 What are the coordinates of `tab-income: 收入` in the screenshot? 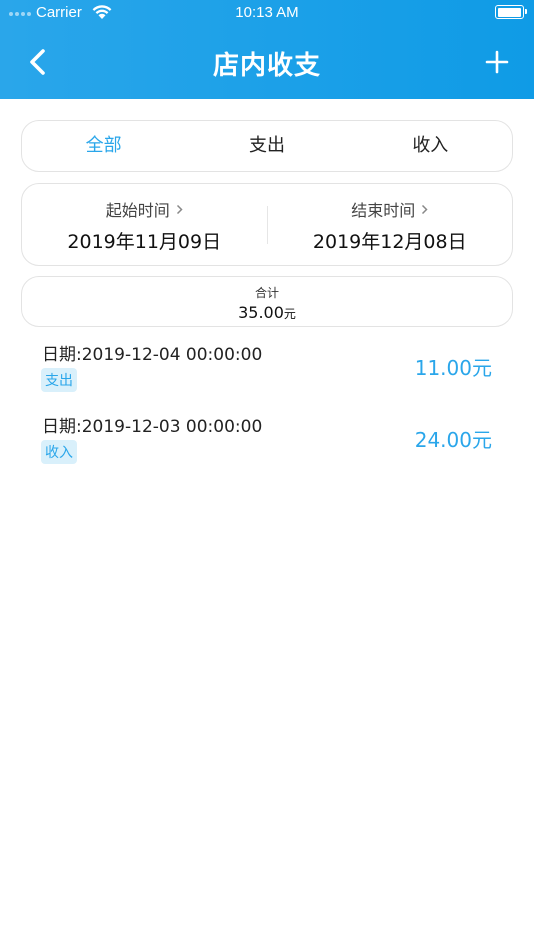 It's located at (430, 146).